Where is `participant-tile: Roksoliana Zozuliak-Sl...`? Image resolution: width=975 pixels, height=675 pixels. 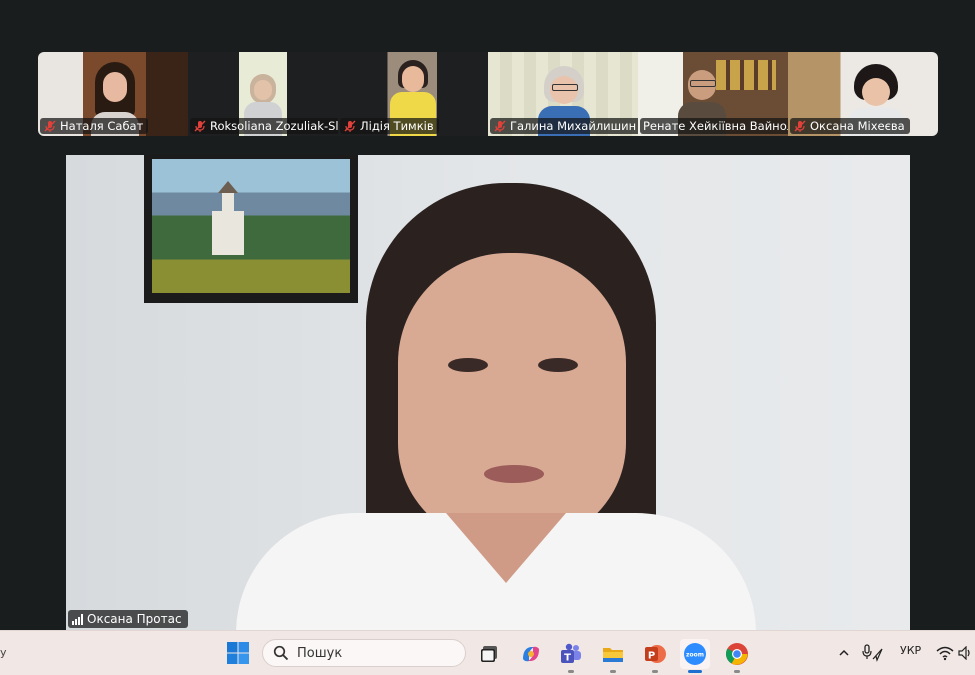 participant-tile: Roksoliana Zozuliak-Sl... is located at coordinates (263, 94).